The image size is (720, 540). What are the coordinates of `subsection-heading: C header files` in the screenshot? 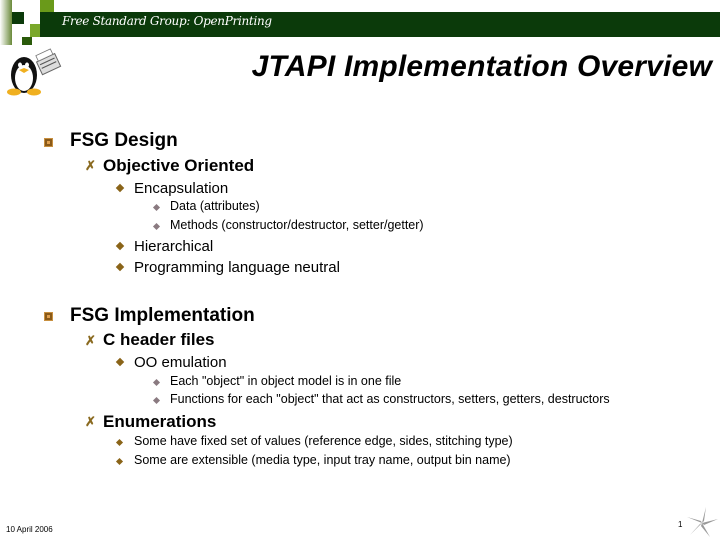 It's located at (159, 339).